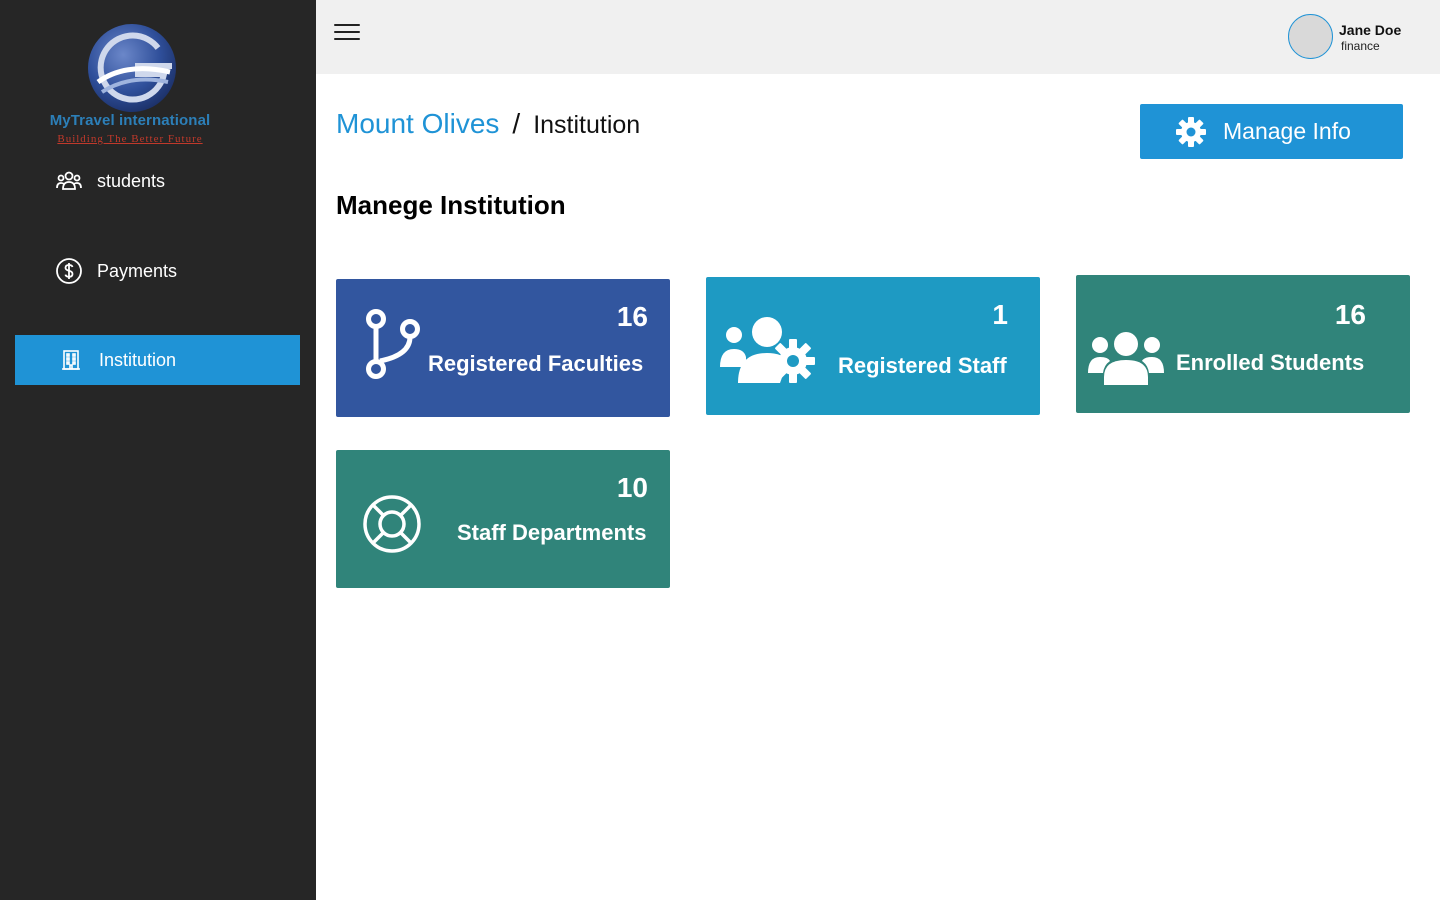 The height and width of the screenshot is (900, 1440). What do you see at coordinates (922, 365) in the screenshot?
I see `card-label: Registered Staff` at bounding box center [922, 365].